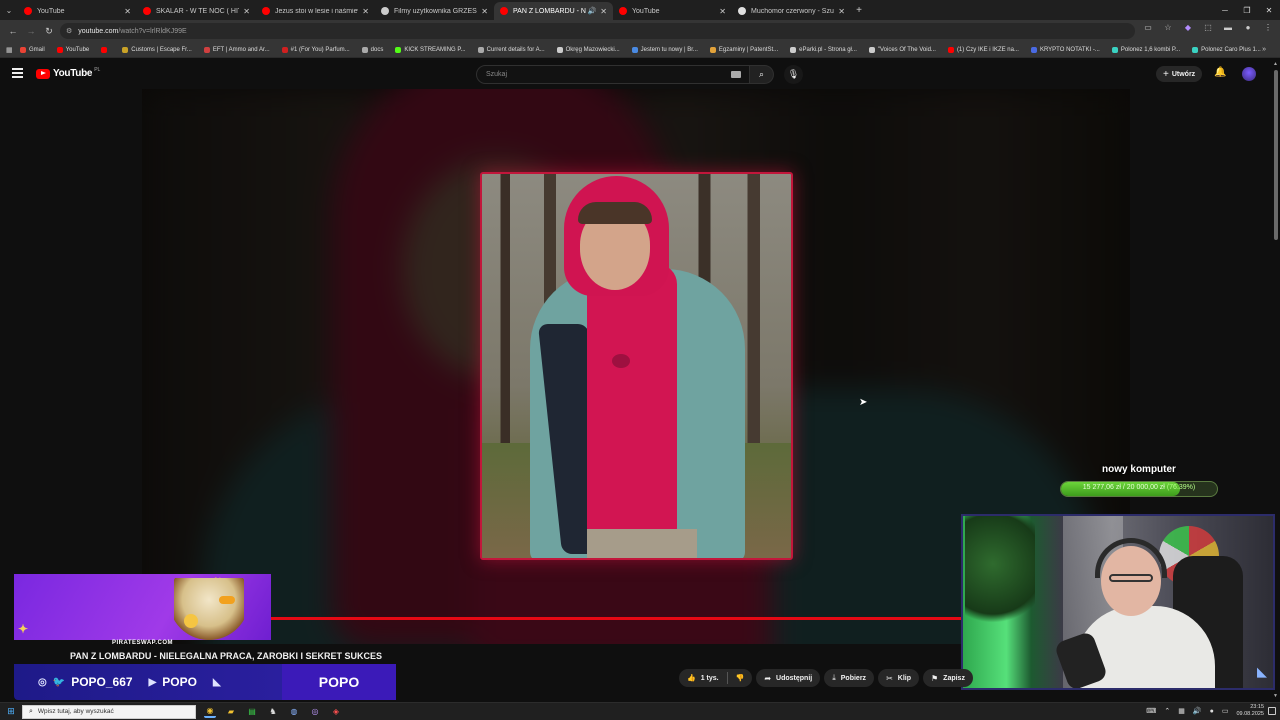 This screenshot has width=1280, height=720. What do you see at coordinates (315, 11) in the screenshot?
I see `browser-tab: Jezus stoi w lesie i naśmiewa się... ✕` at bounding box center [315, 11].